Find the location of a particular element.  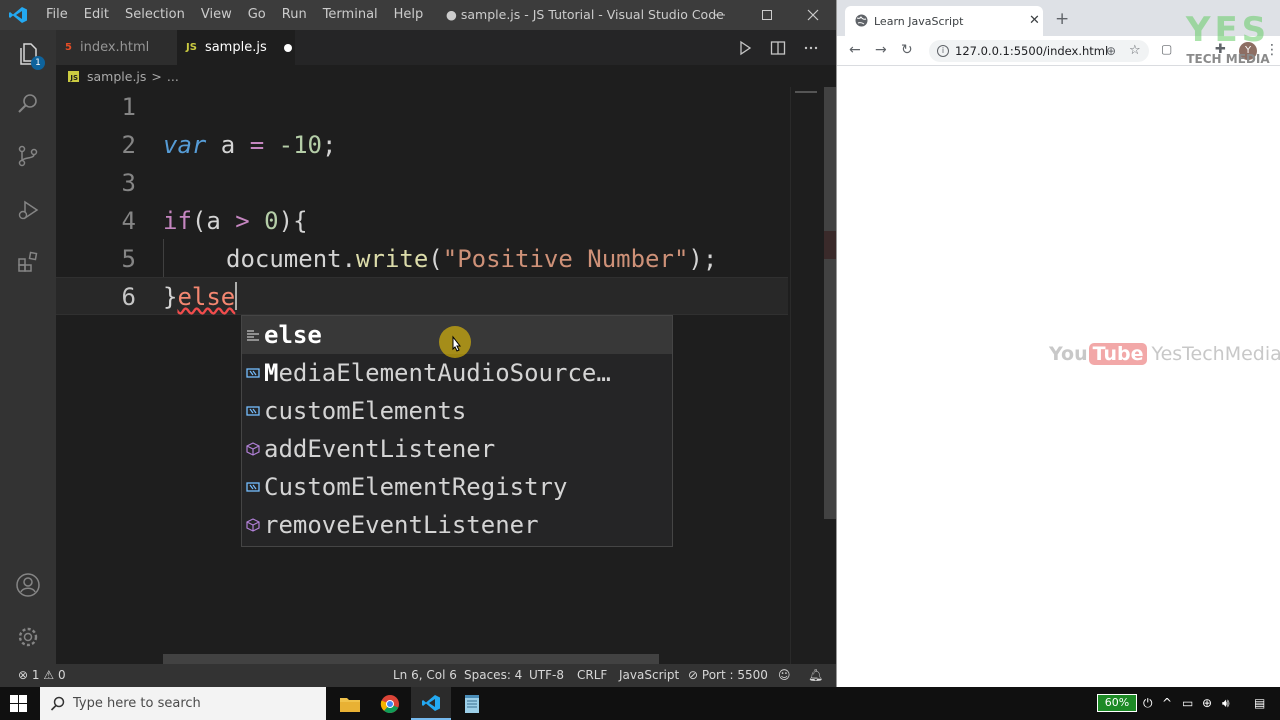

split-editor-icon is located at coordinates (778, 48).